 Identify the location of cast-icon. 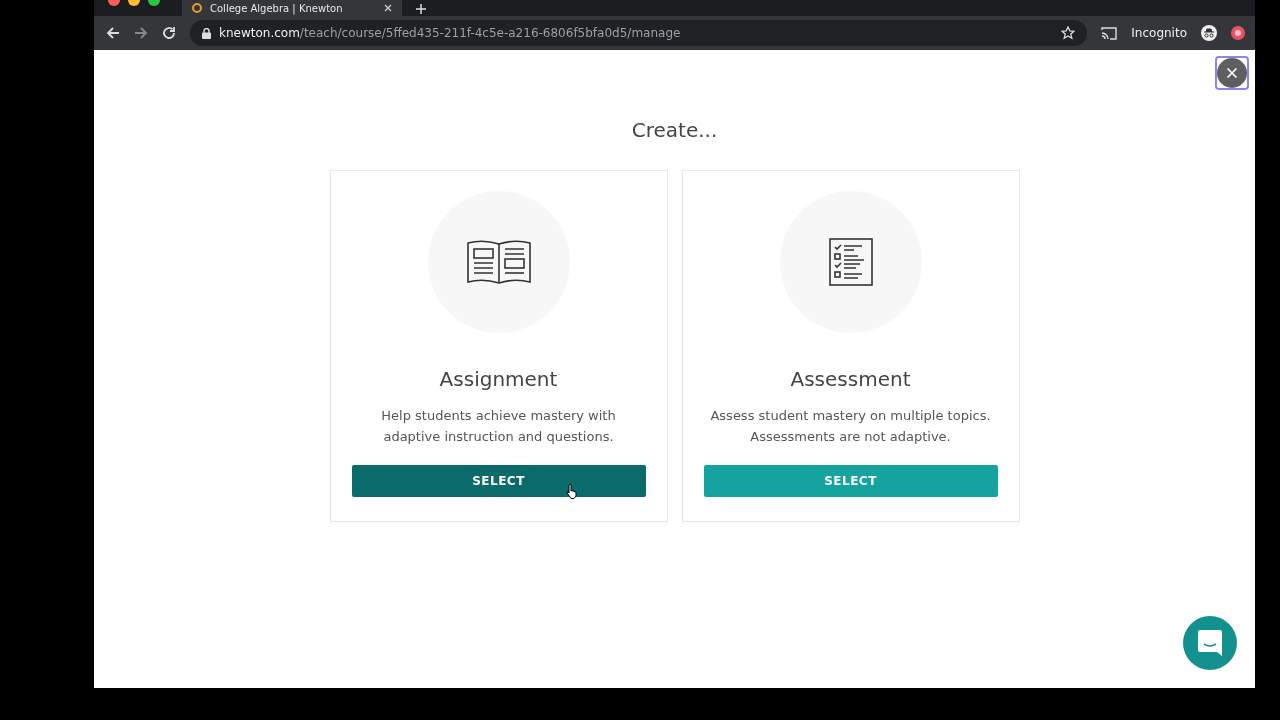
(1109, 33).